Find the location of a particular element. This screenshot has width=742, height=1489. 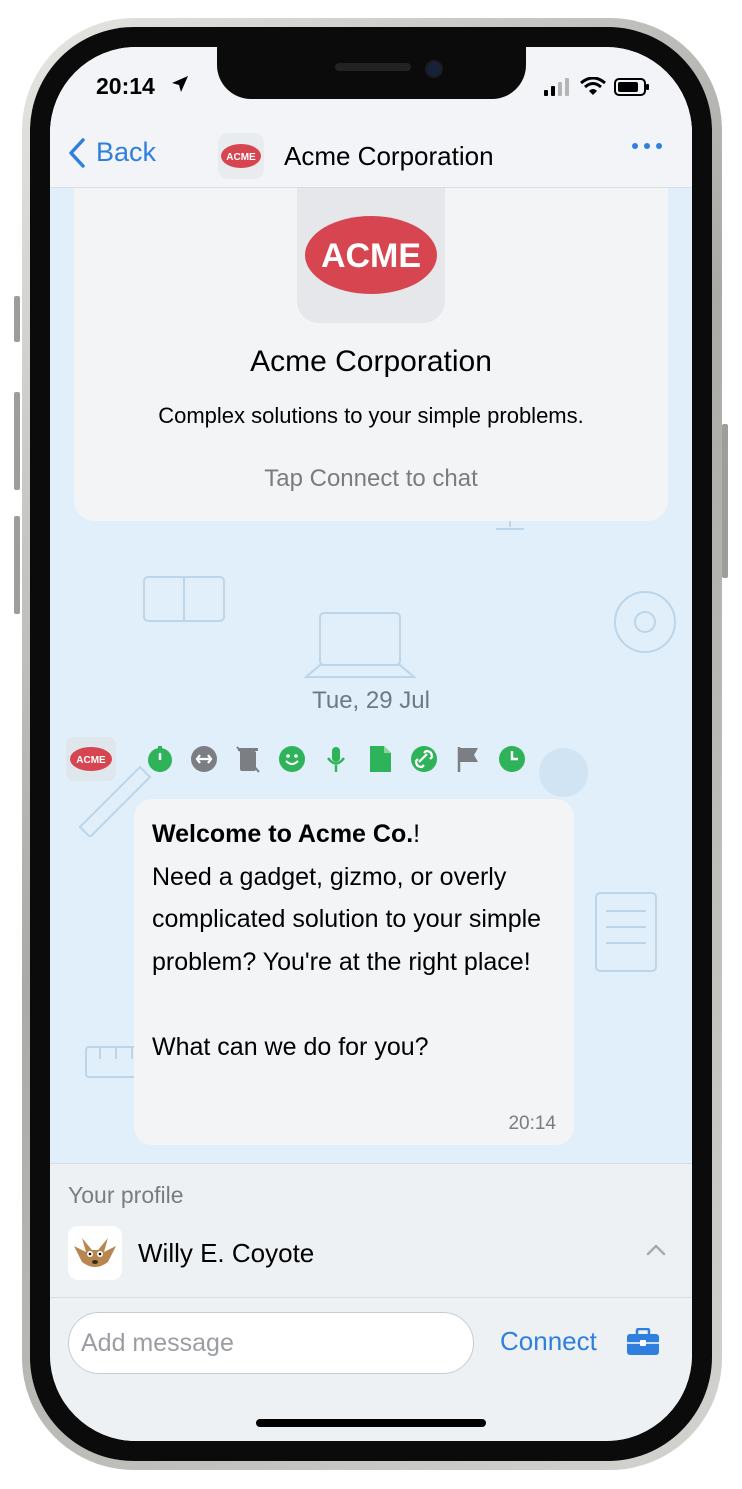

chevron-left-icon is located at coordinates (77, 152).